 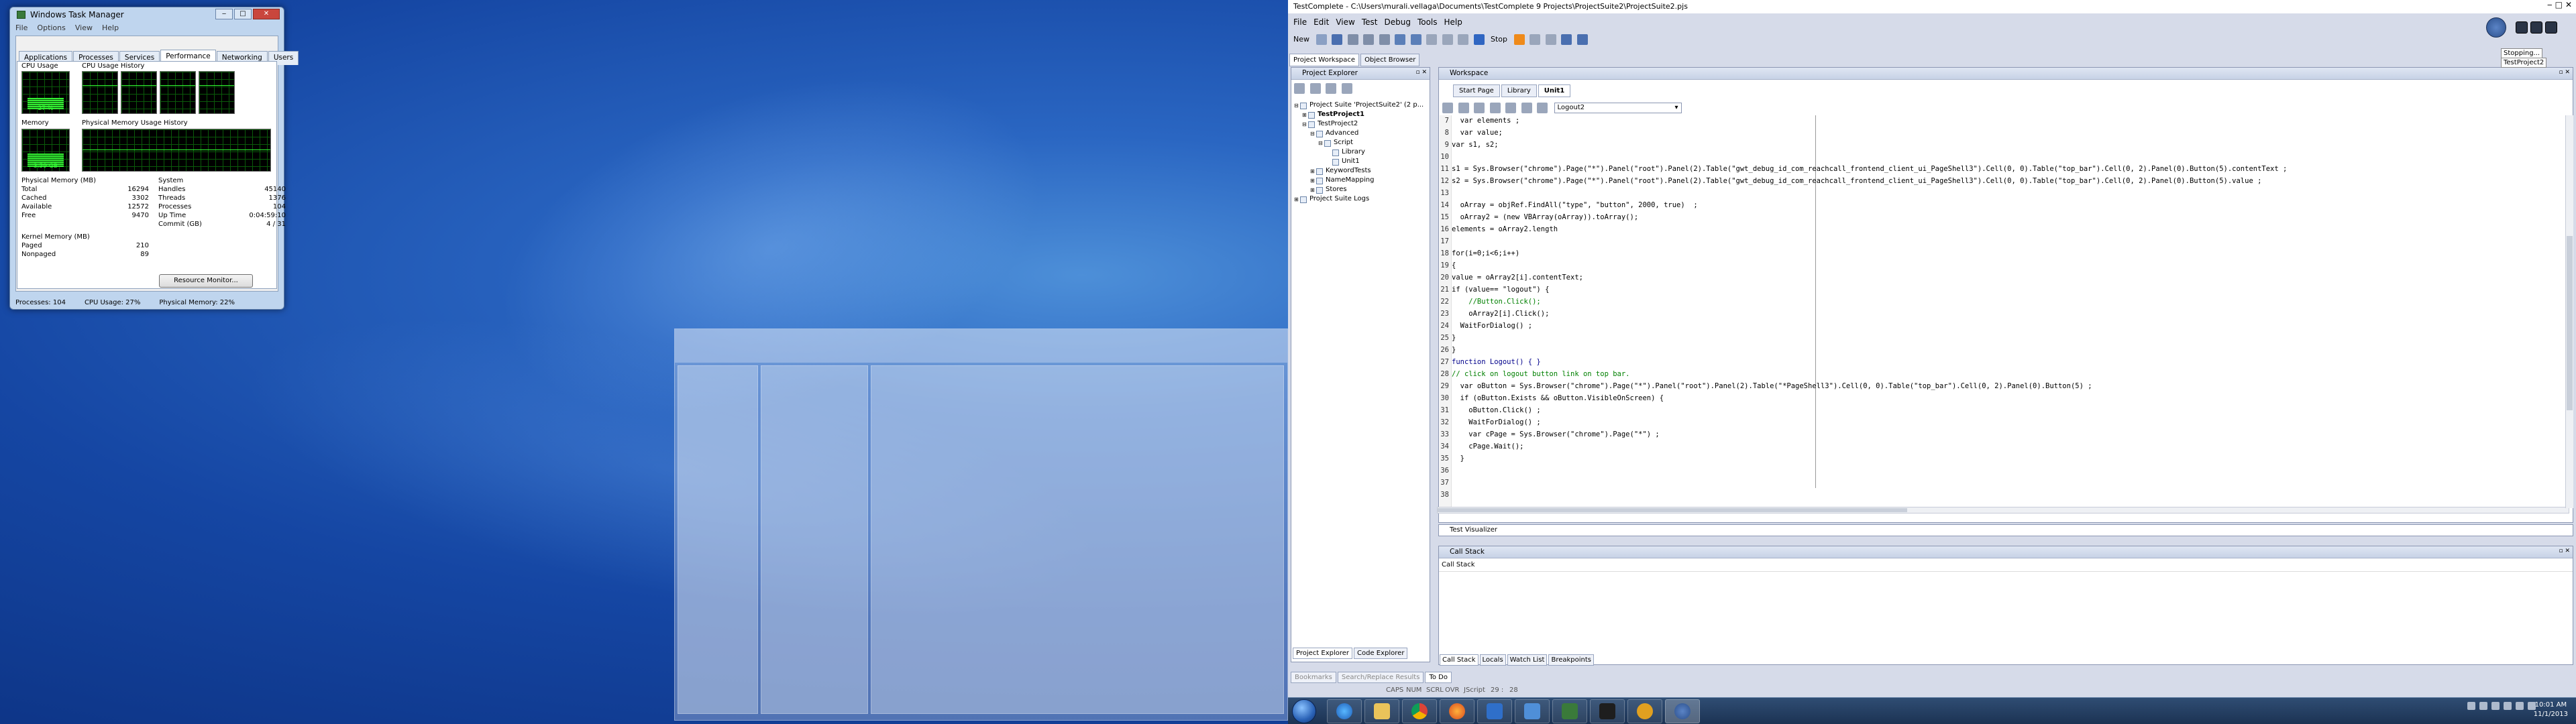 What do you see at coordinates (2003, 364) in the screenshot?
I see `code-line: 27 function Logout() { }` at bounding box center [2003, 364].